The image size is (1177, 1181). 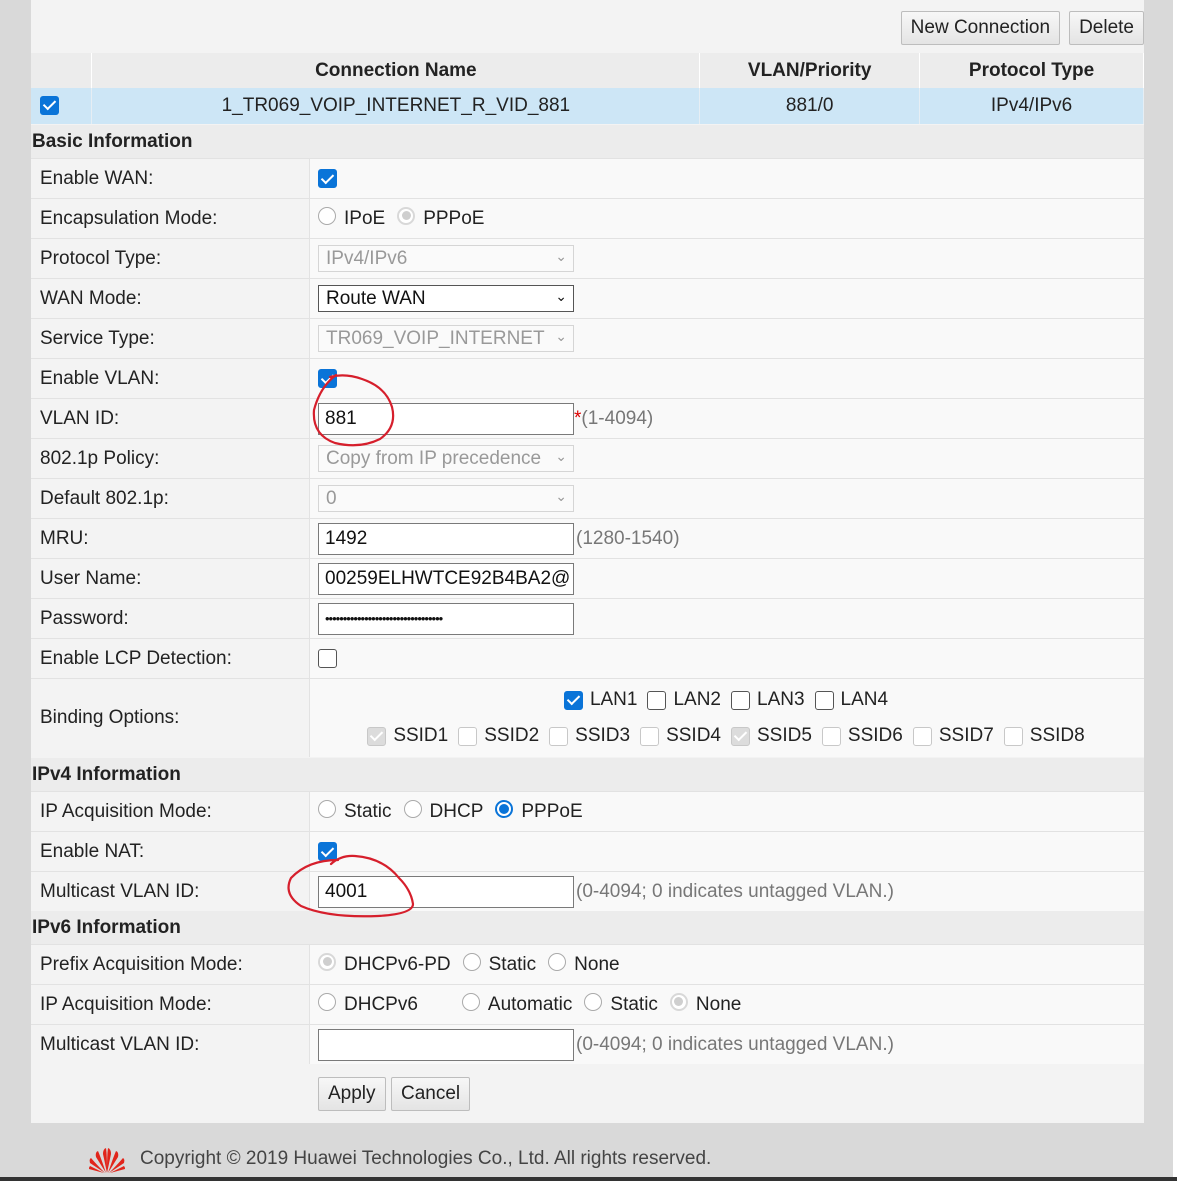 What do you see at coordinates (170, 178) in the screenshot?
I see `enable-wan-label: Enable WAN:` at bounding box center [170, 178].